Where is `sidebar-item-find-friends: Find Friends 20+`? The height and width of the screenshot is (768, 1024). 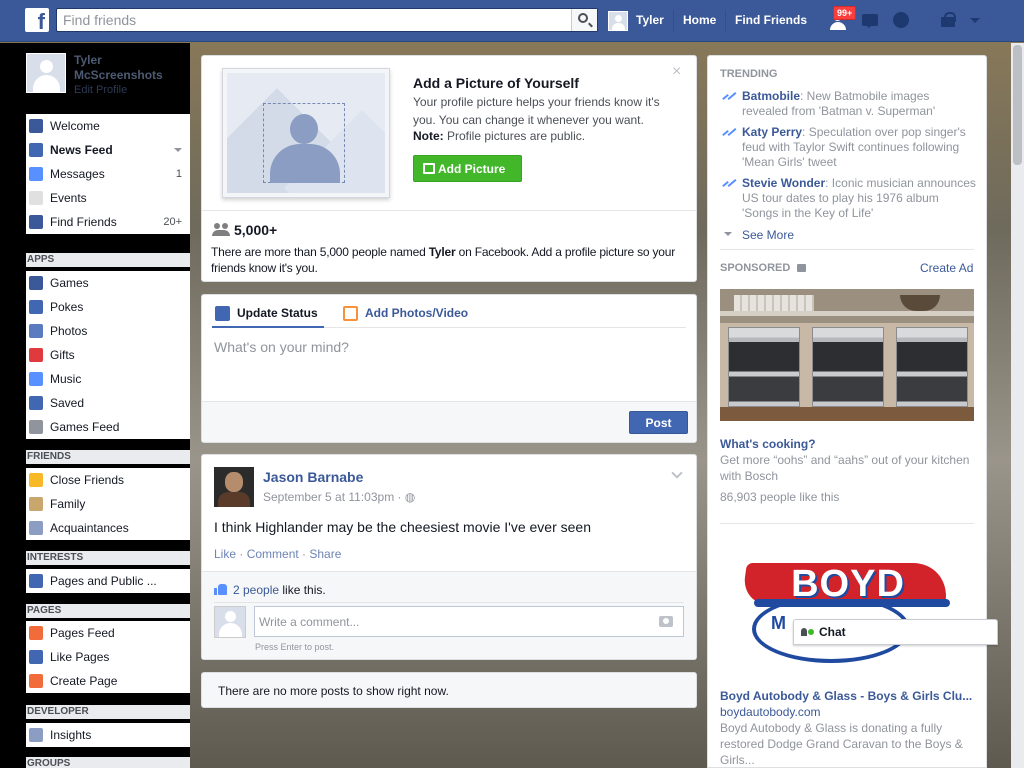 sidebar-item-find-friends: Find Friends 20+ is located at coordinates (108, 222).